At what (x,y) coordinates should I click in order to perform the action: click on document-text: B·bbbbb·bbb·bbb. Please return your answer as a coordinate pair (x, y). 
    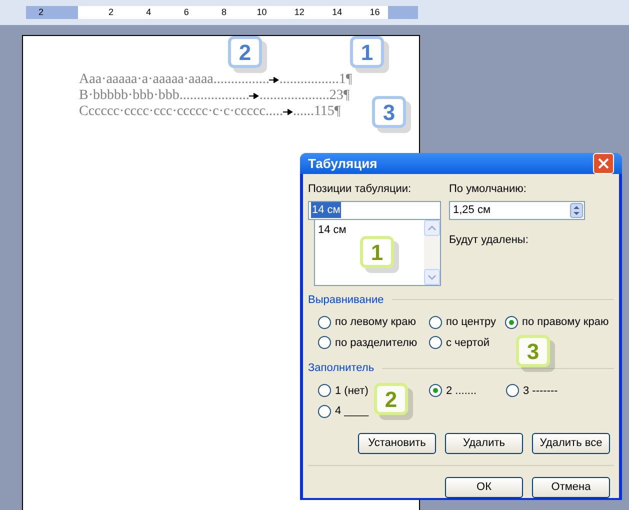
    Looking at the image, I should click on (129, 96).